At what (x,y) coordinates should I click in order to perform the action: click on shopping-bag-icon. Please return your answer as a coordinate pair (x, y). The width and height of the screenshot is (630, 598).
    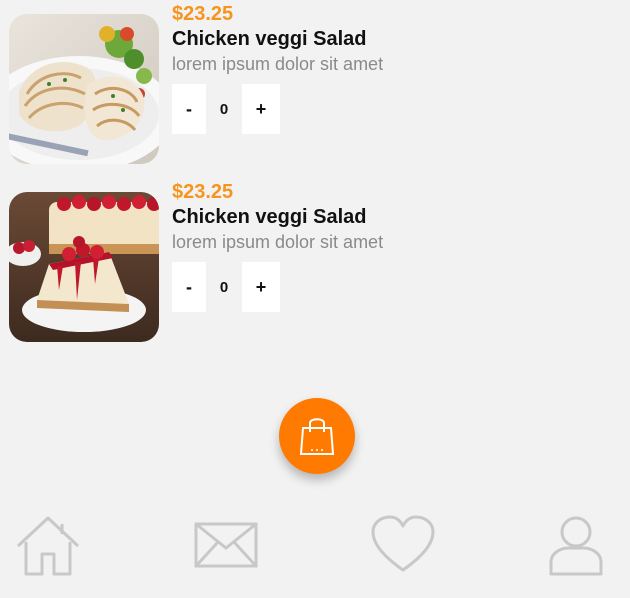
    Looking at the image, I should click on (317, 436).